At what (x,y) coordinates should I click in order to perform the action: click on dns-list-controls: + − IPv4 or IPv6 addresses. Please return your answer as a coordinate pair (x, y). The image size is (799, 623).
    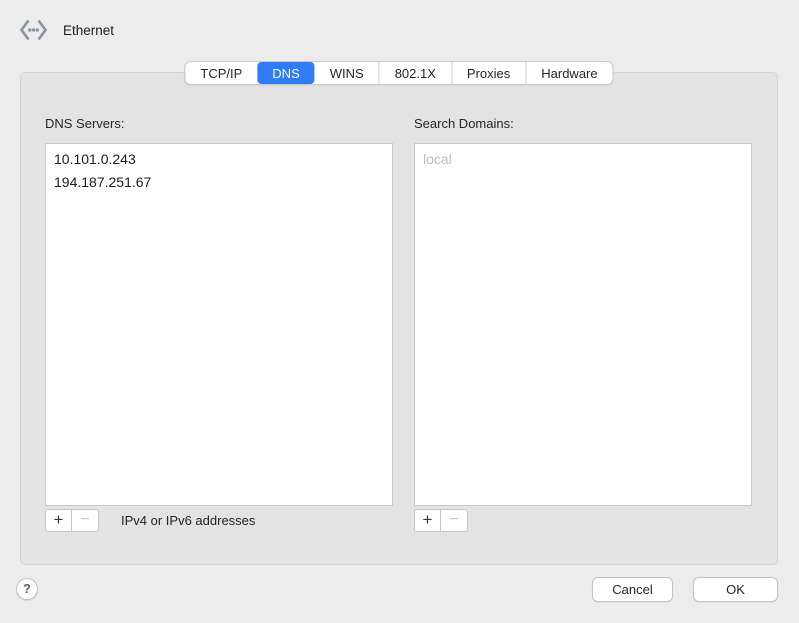
    Looking at the image, I should click on (150, 520).